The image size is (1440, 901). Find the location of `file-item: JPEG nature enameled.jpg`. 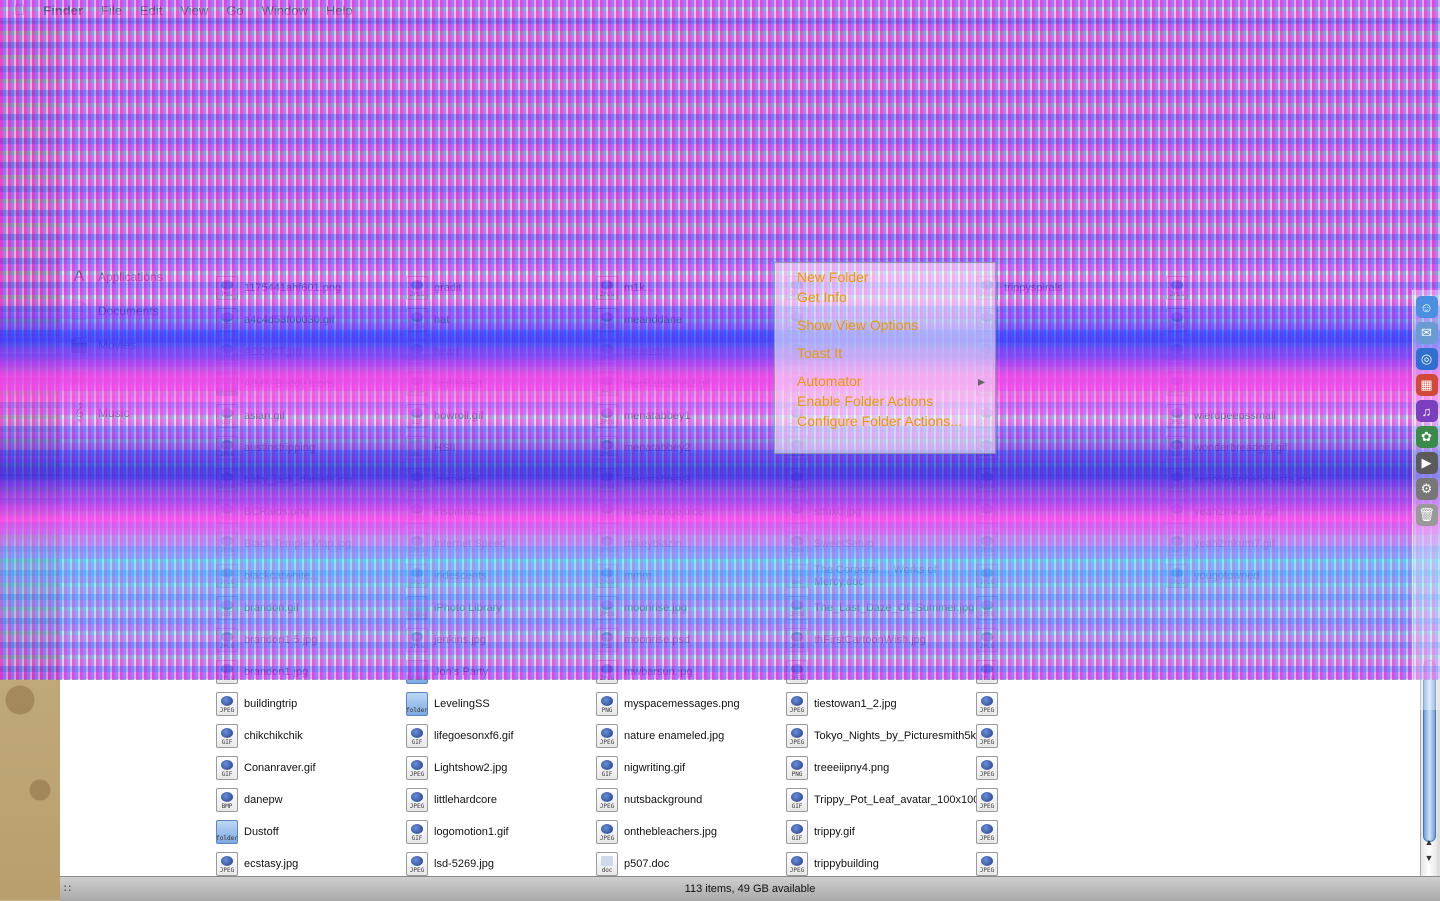

file-item: JPEG nature enameled.jpg is located at coordinates (691, 736).